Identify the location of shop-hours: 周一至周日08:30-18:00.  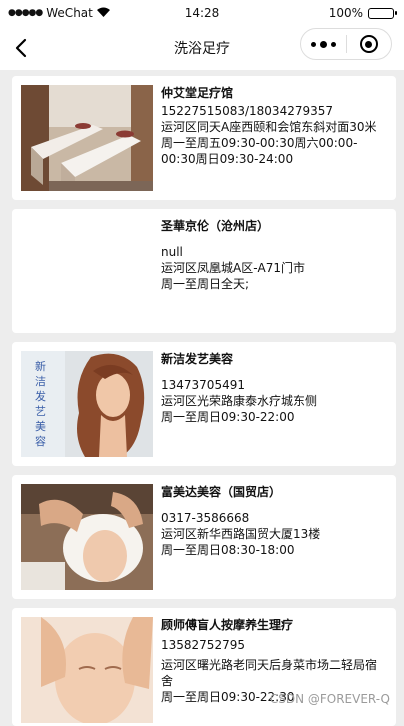
(274, 550).